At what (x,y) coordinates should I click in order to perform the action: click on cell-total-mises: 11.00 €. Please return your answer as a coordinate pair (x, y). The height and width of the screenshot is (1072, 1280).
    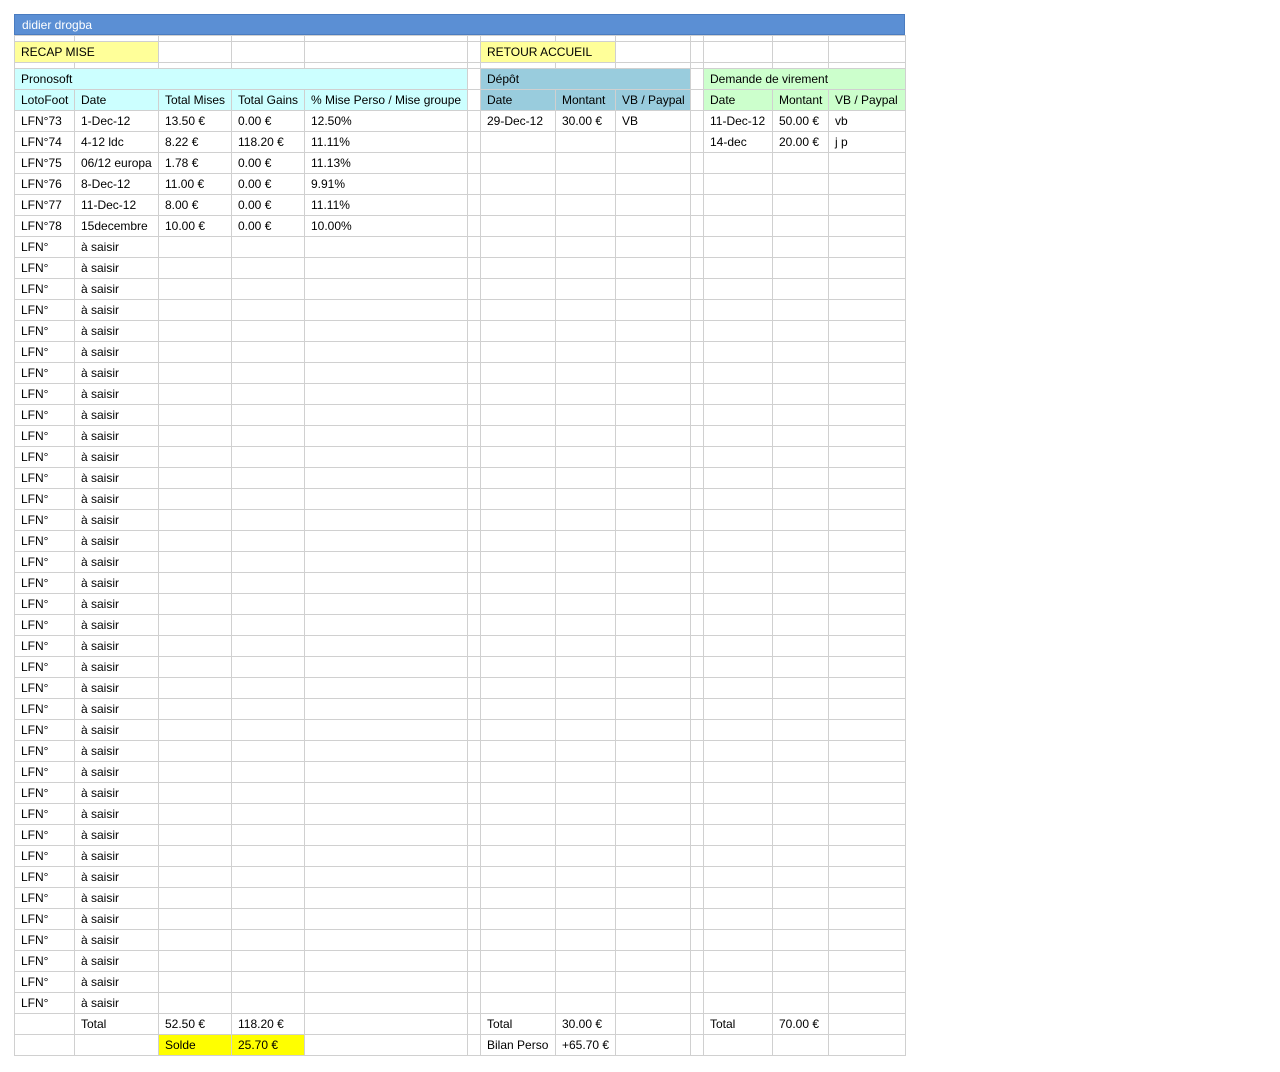
    Looking at the image, I should click on (195, 184).